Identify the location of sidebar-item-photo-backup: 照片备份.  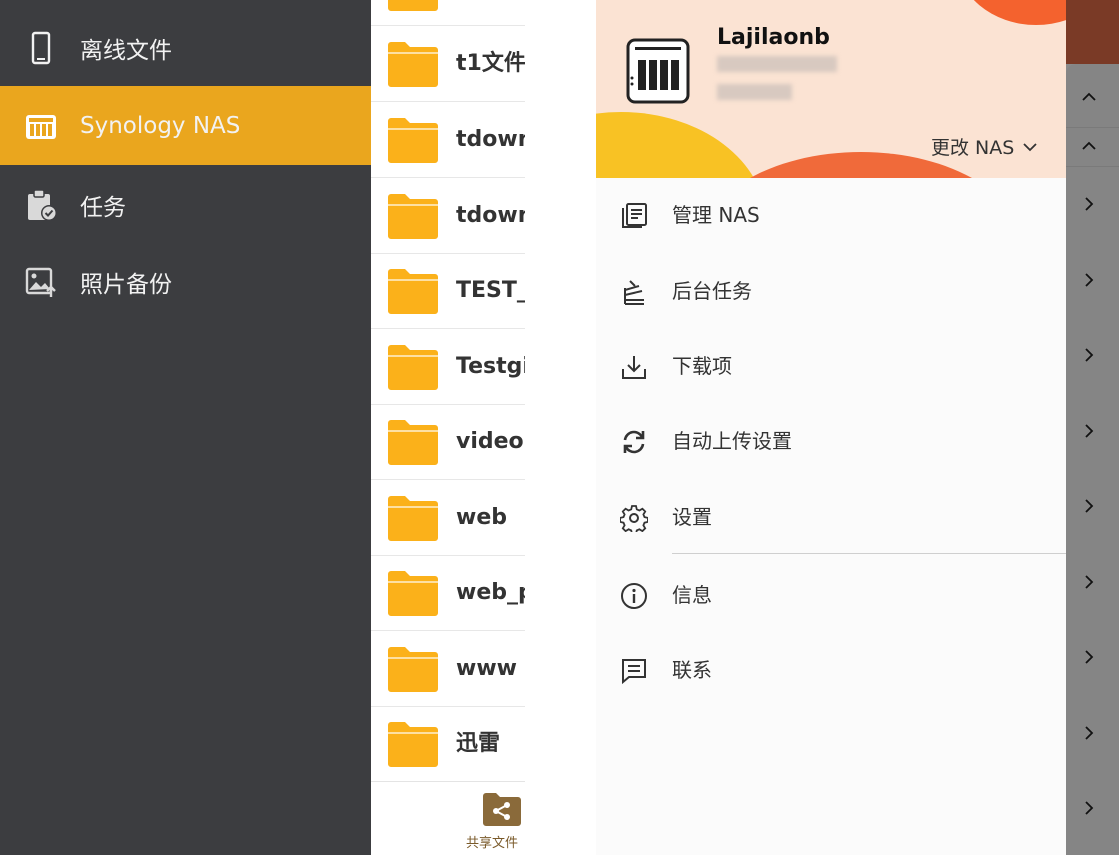
(185, 281).